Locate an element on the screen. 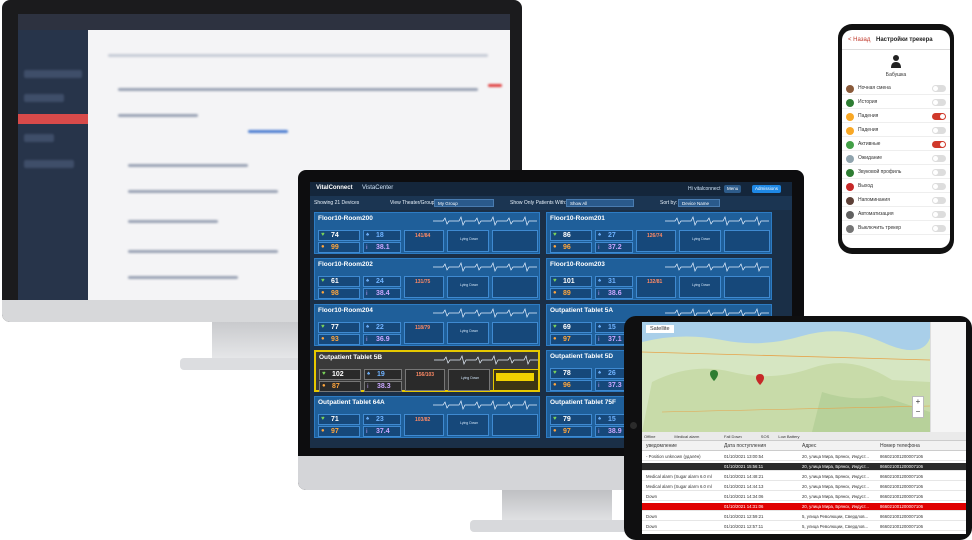  table-cell-date: 01/10/2021 15:56:11 is located at coordinates (744, 466).